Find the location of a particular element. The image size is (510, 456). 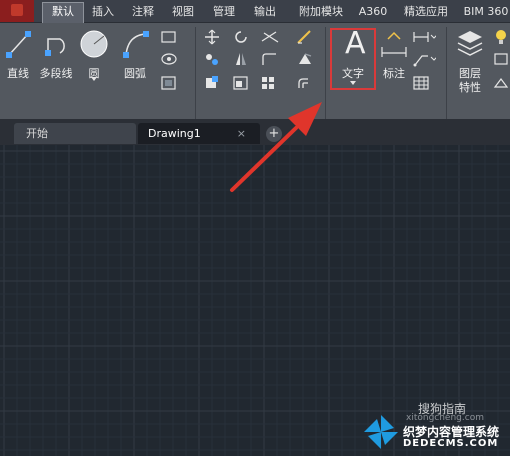

erase-tool-icon is located at coordinates (305, 37).